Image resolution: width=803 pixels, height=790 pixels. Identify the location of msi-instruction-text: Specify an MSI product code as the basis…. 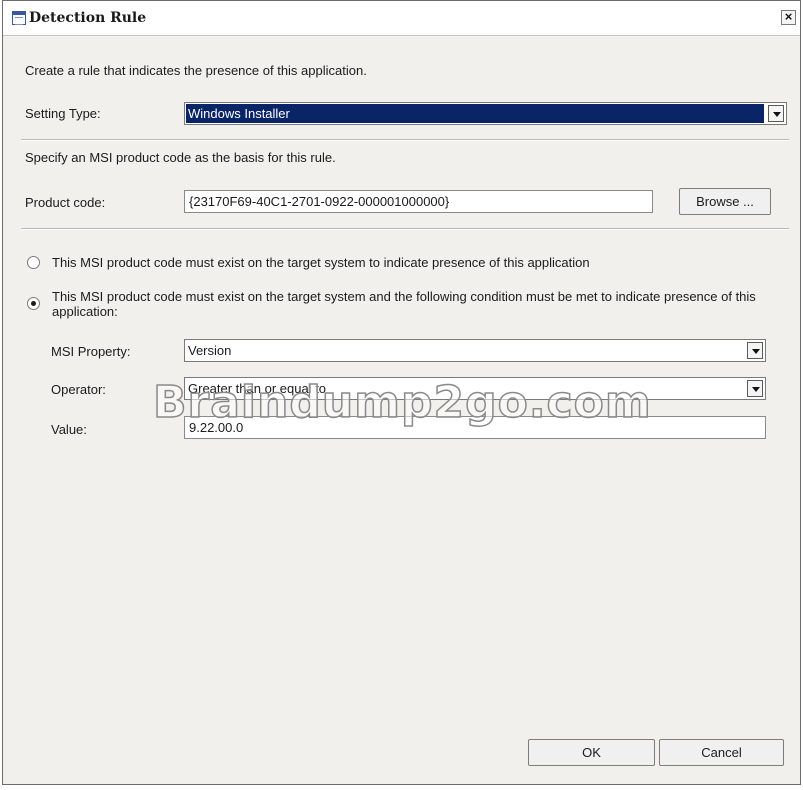
(180, 157).